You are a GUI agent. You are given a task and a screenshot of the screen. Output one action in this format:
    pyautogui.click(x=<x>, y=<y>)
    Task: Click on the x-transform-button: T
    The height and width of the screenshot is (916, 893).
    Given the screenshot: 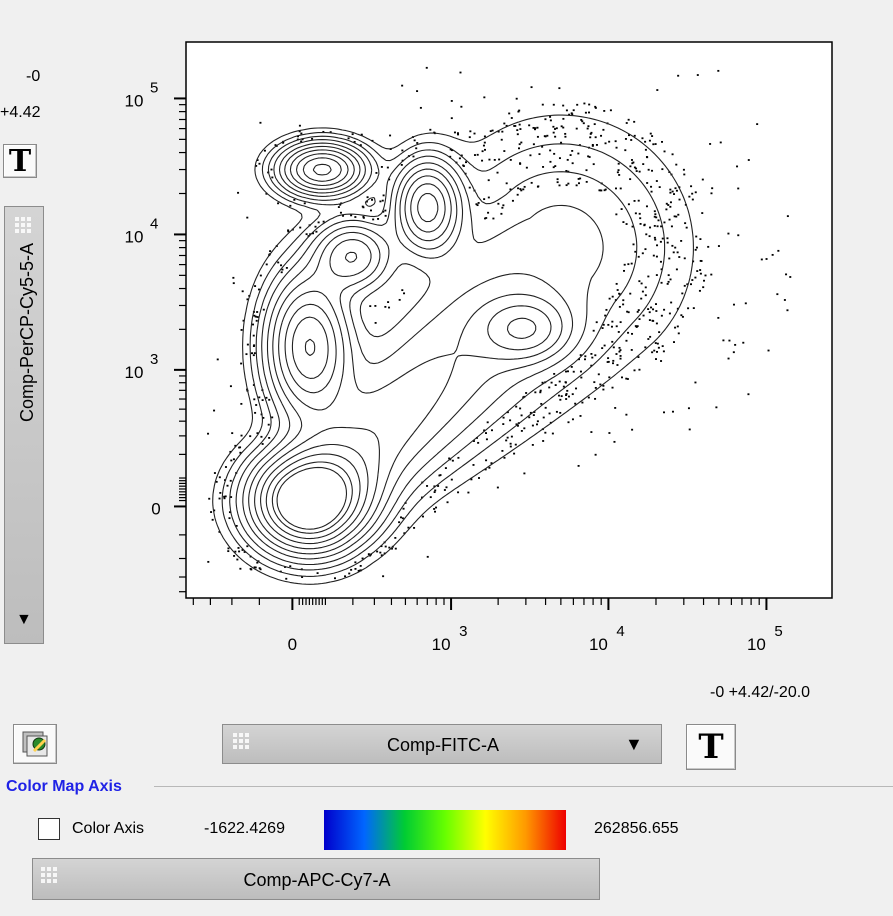 What is the action you would take?
    pyautogui.click(x=711, y=747)
    